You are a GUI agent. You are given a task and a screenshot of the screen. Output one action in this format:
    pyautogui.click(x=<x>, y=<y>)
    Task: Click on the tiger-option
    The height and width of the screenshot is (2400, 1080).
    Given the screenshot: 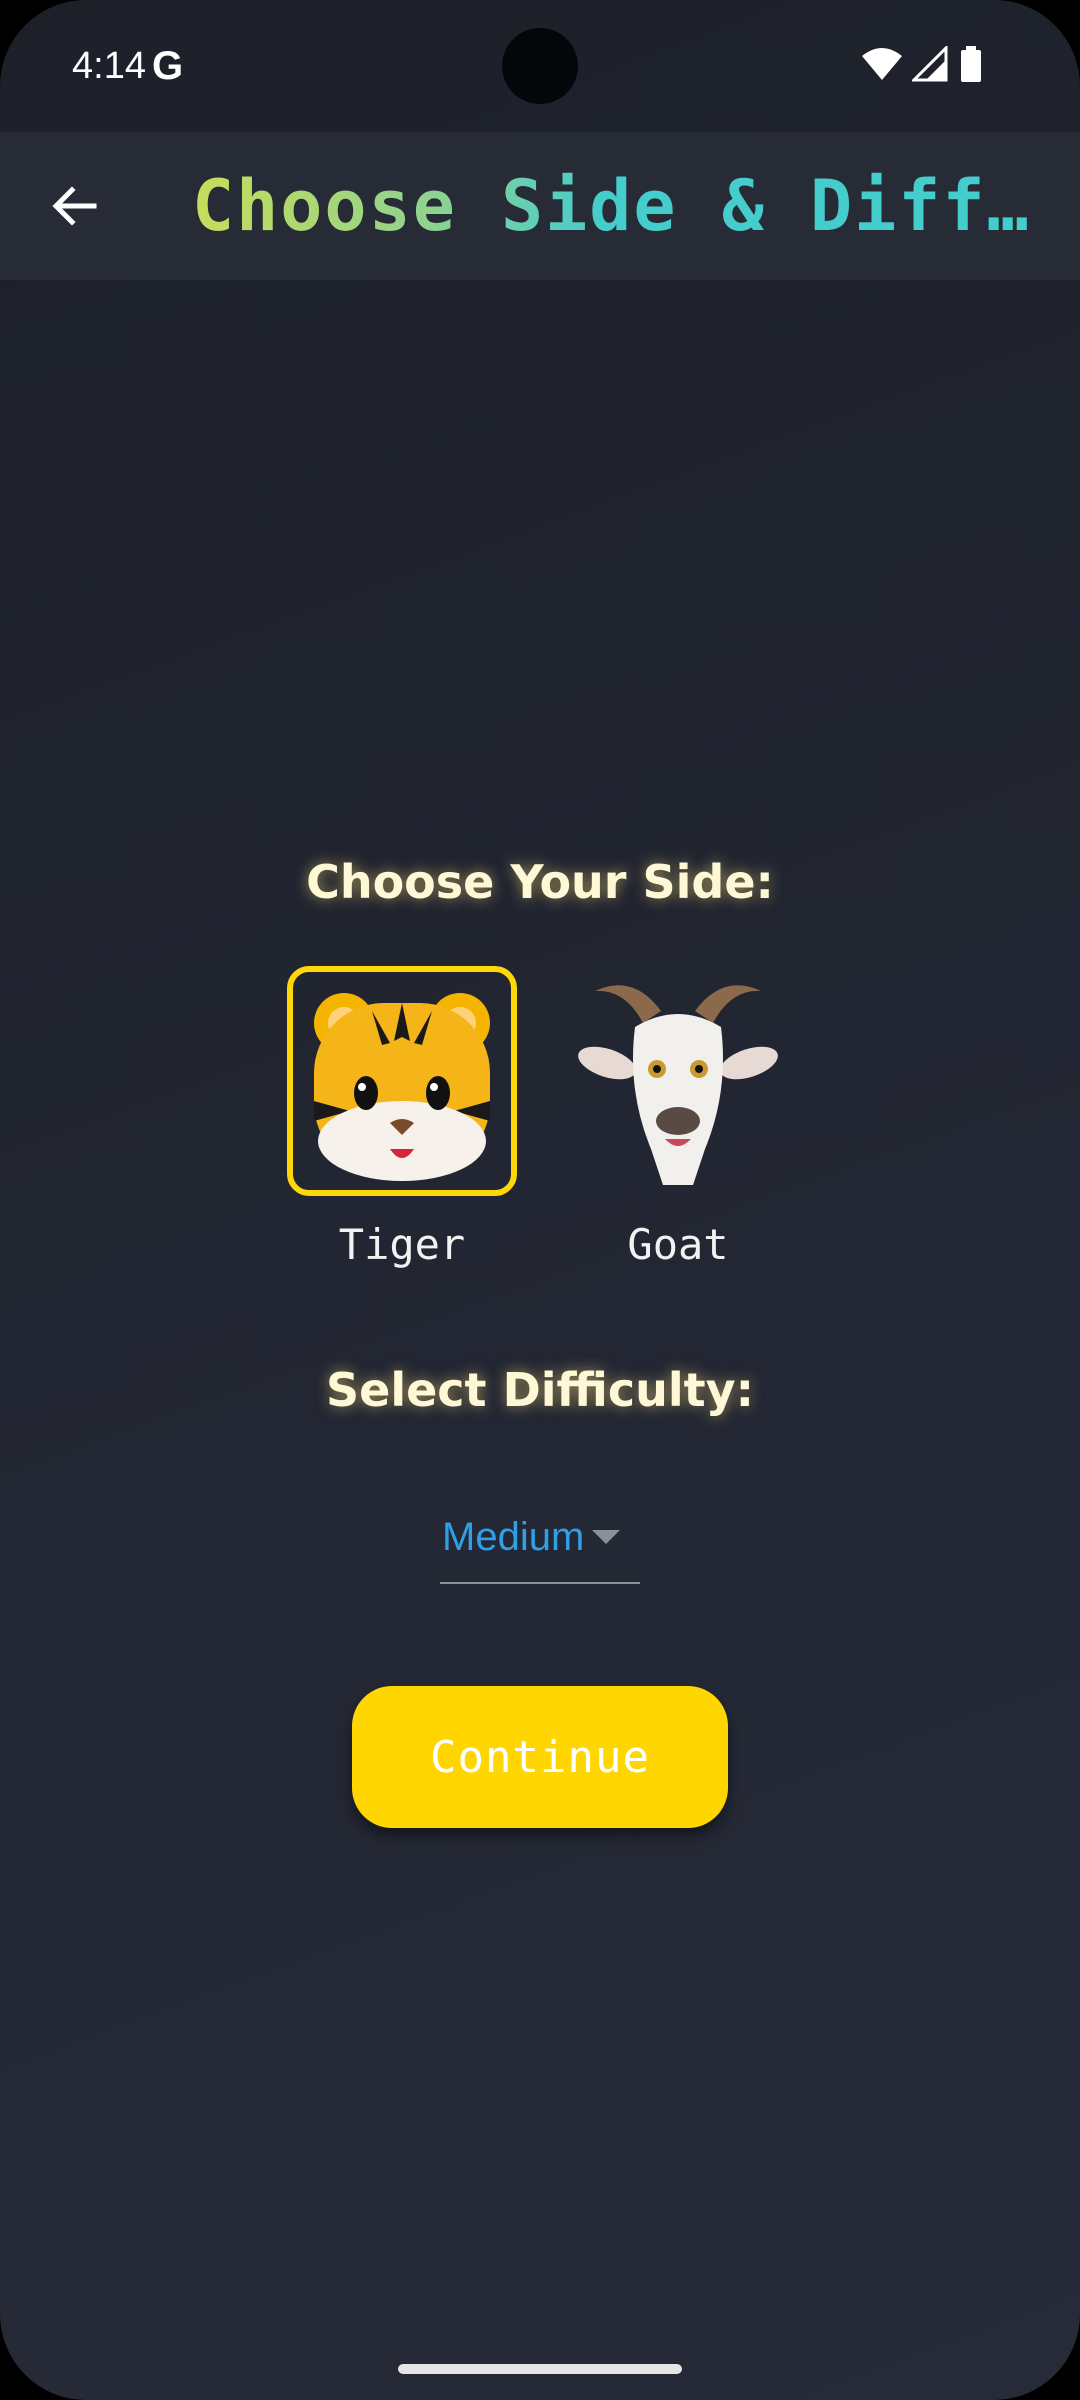 What is the action you would take?
    pyautogui.click(x=402, y=1081)
    